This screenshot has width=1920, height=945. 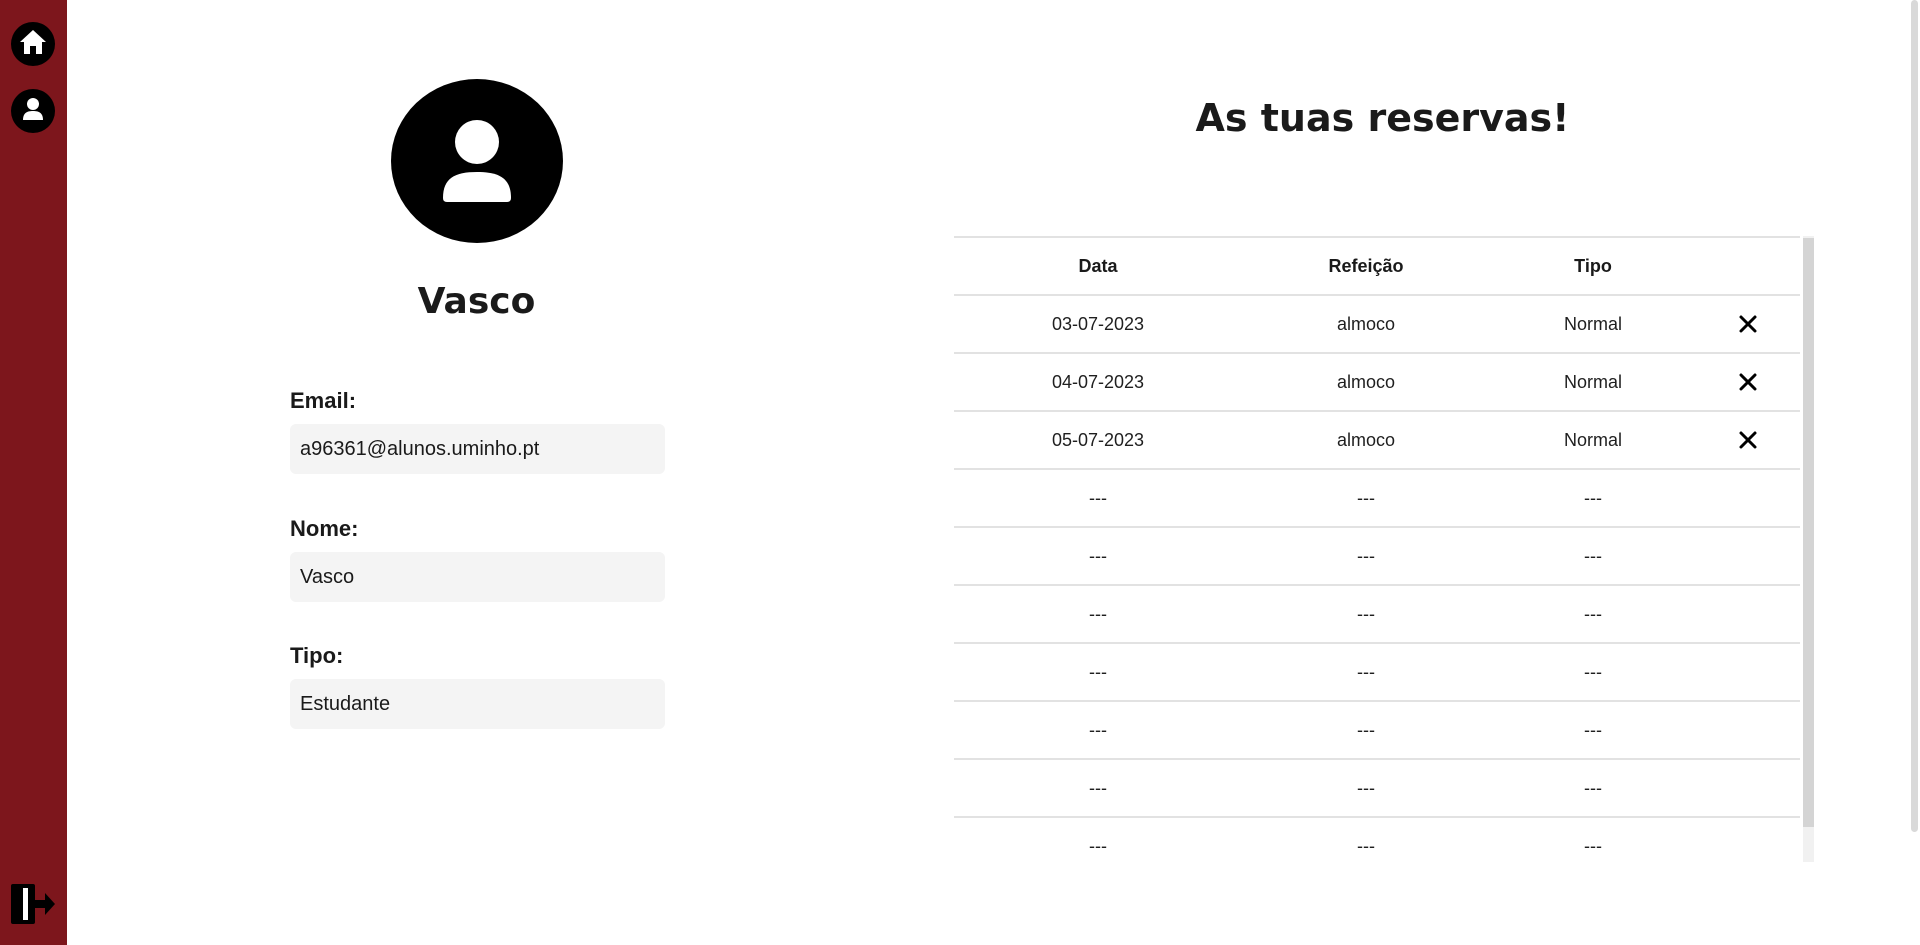 I want to click on nome-field, so click(x=477, y=577).